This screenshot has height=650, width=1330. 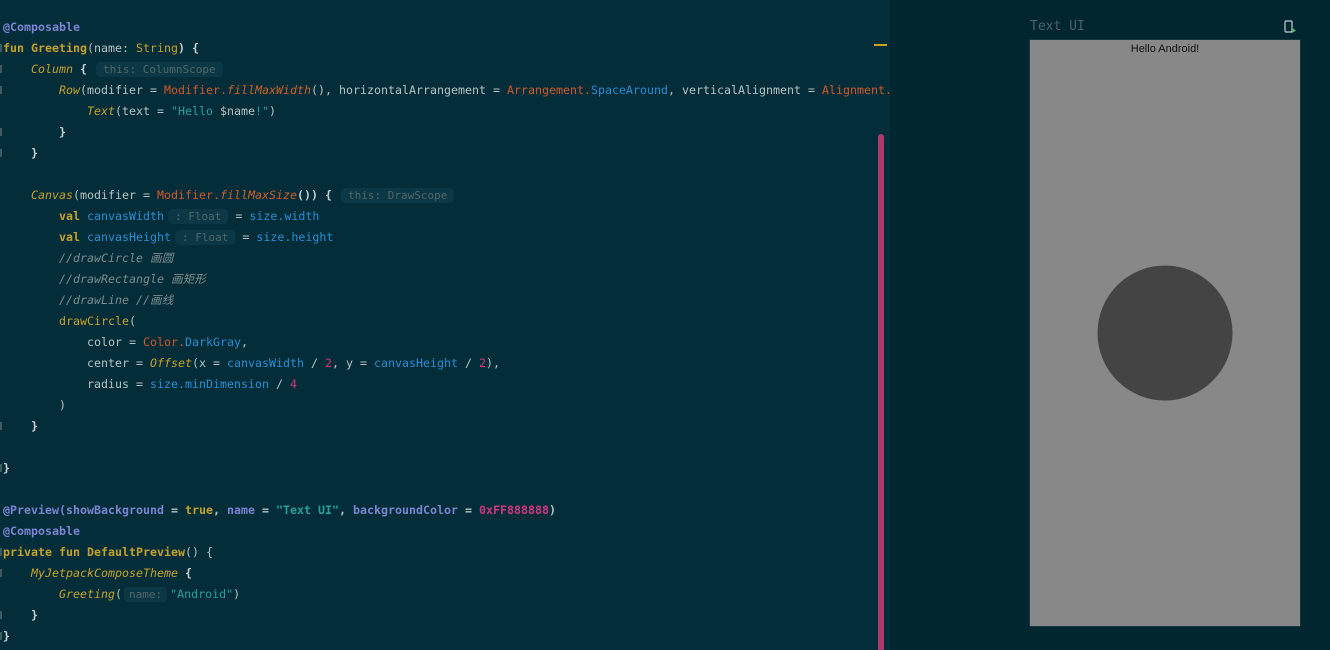 I want to click on composable-call: Canvas, so click(x=52, y=194).